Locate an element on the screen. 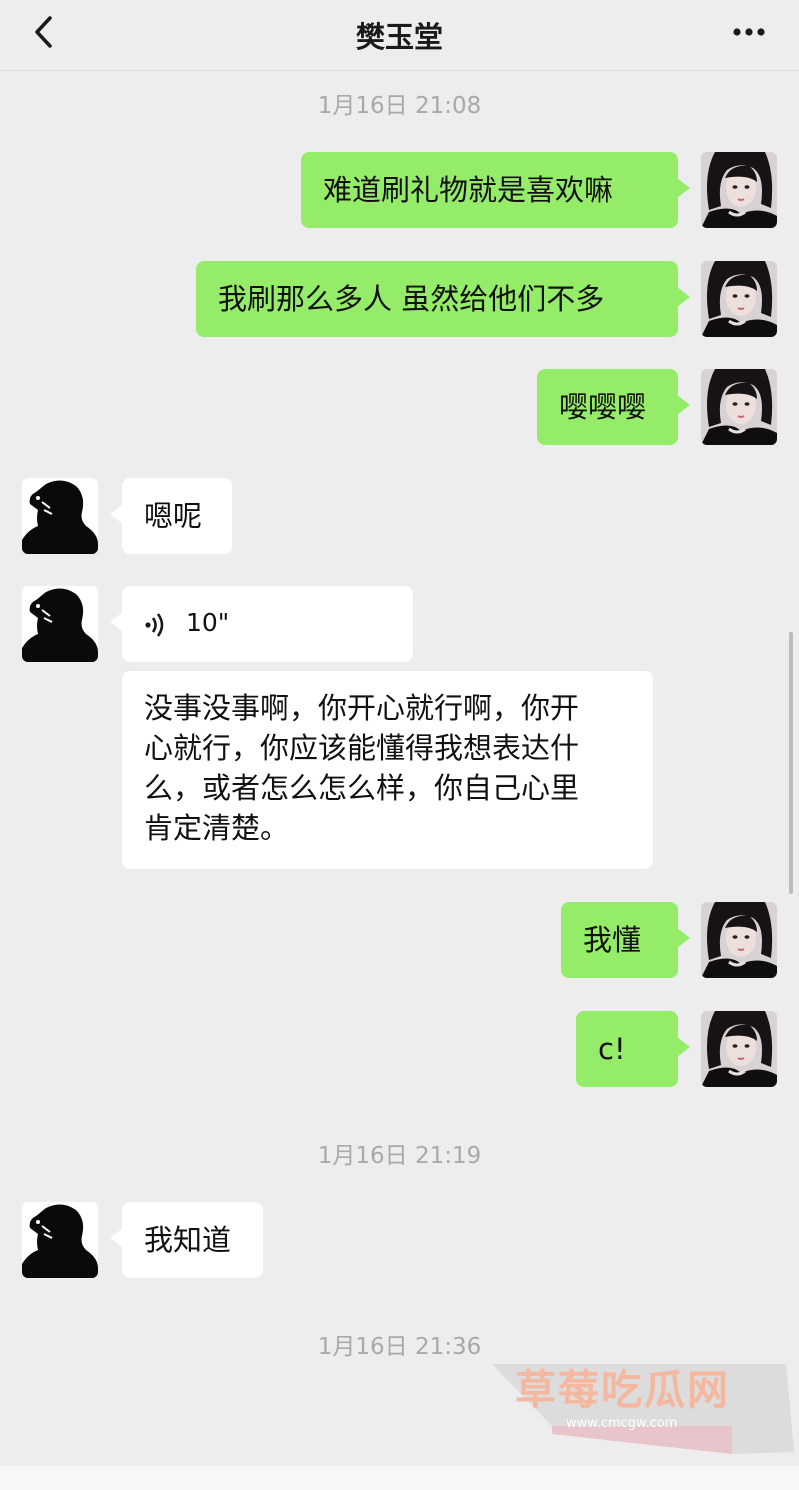 Image resolution: width=799 pixels, height=1490 pixels. message-bubble-received: 我知道 is located at coordinates (186, 1240).